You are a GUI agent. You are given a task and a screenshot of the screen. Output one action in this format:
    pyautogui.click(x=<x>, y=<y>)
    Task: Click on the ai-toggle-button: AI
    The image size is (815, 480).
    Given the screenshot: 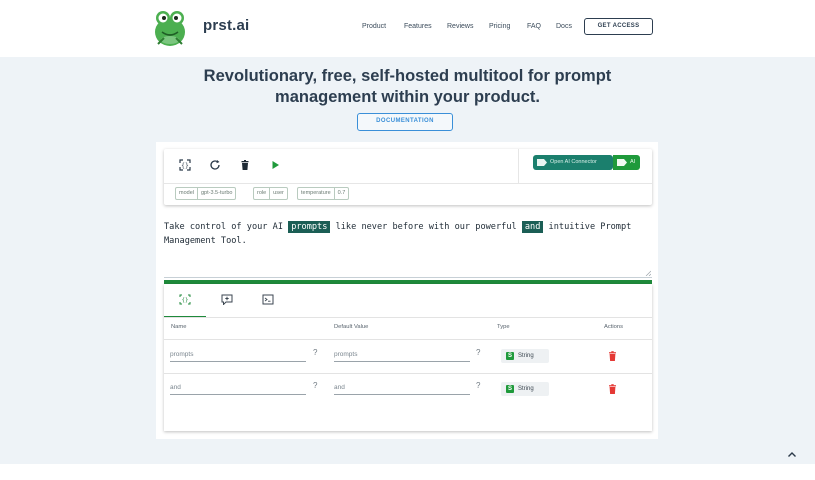 What is the action you would take?
    pyautogui.click(x=626, y=162)
    